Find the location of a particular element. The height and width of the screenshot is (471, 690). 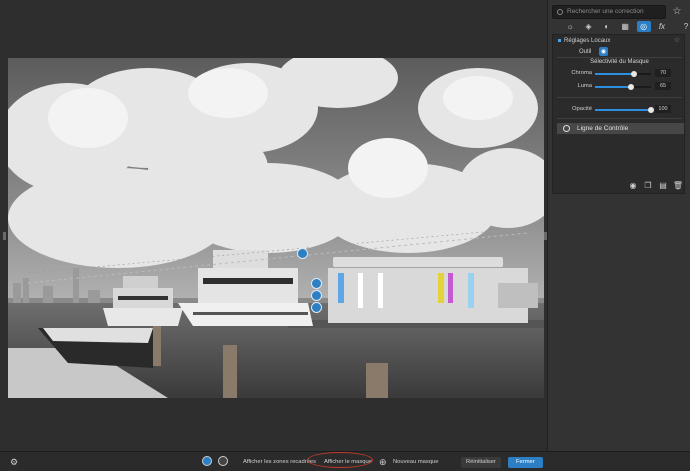

star-icon: ☆ is located at coordinates (677, 11).